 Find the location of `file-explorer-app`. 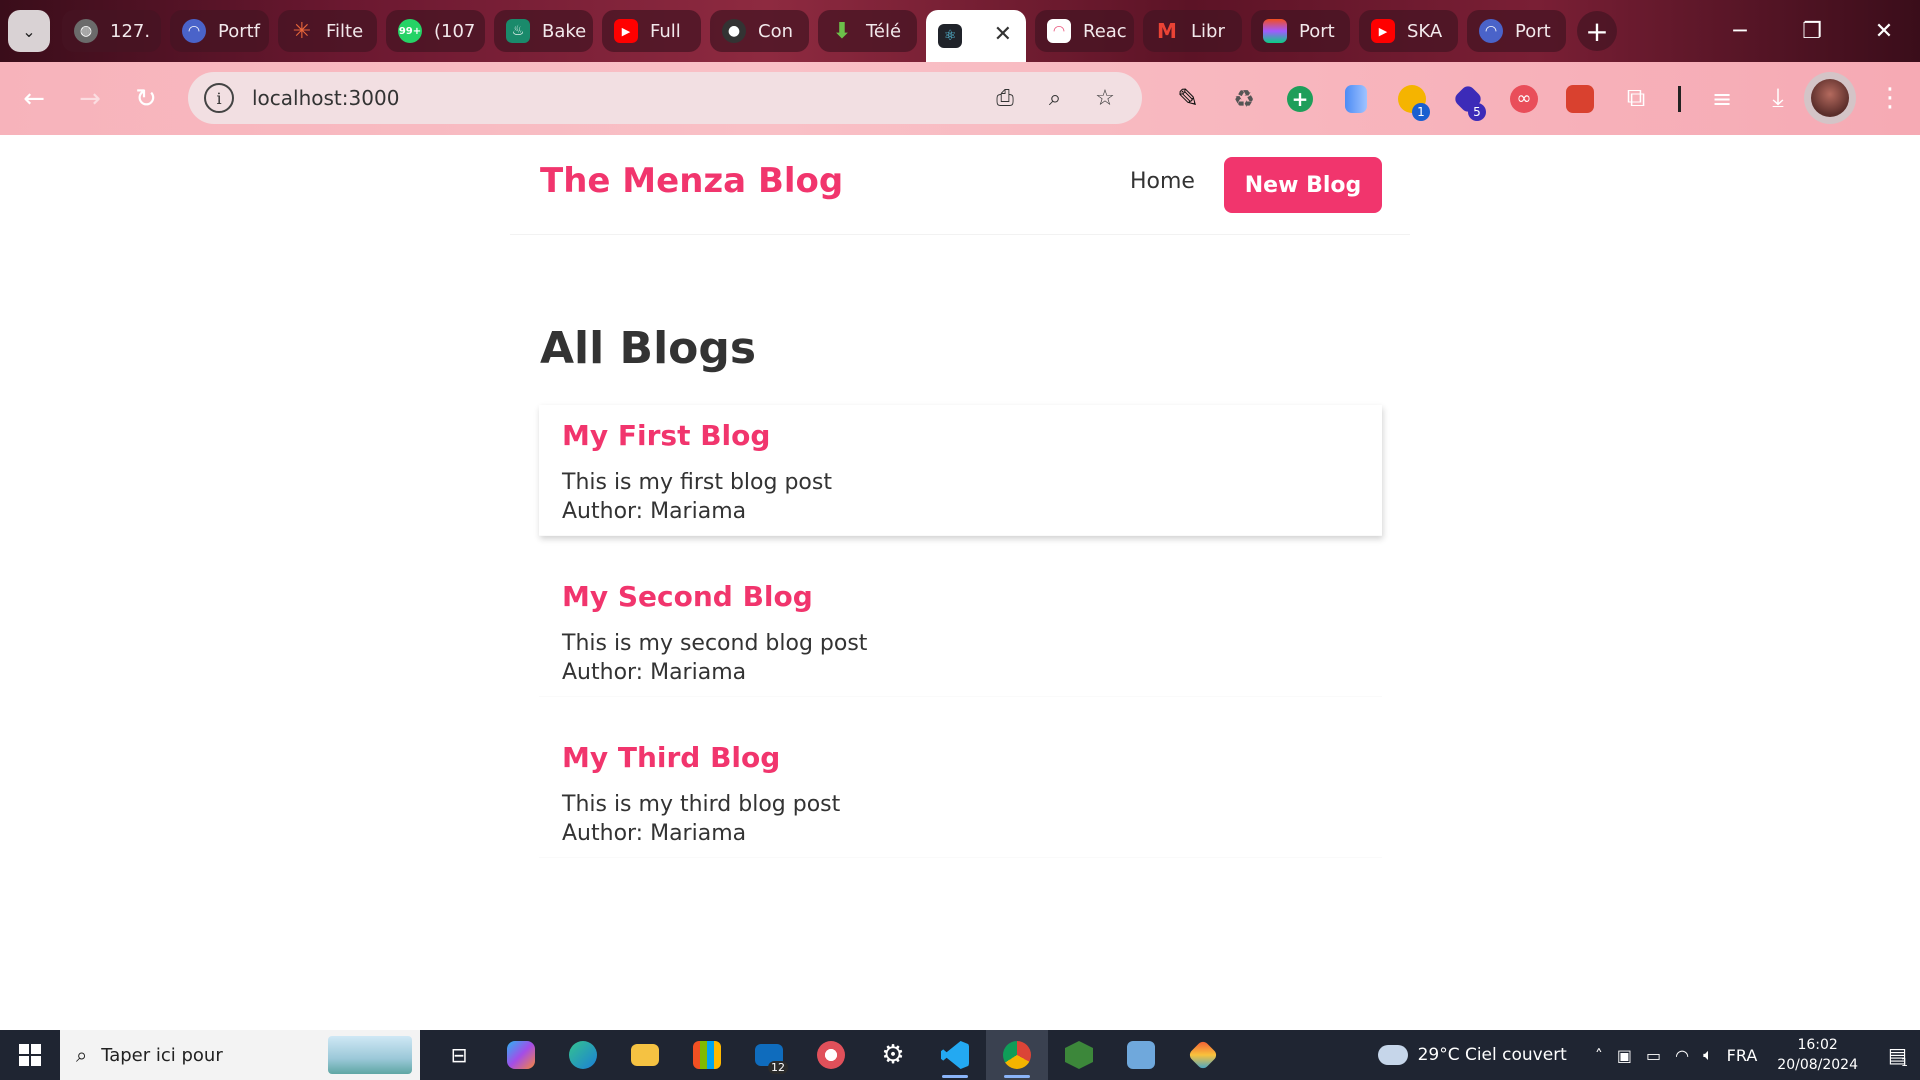

file-explorer-app is located at coordinates (645, 1055).